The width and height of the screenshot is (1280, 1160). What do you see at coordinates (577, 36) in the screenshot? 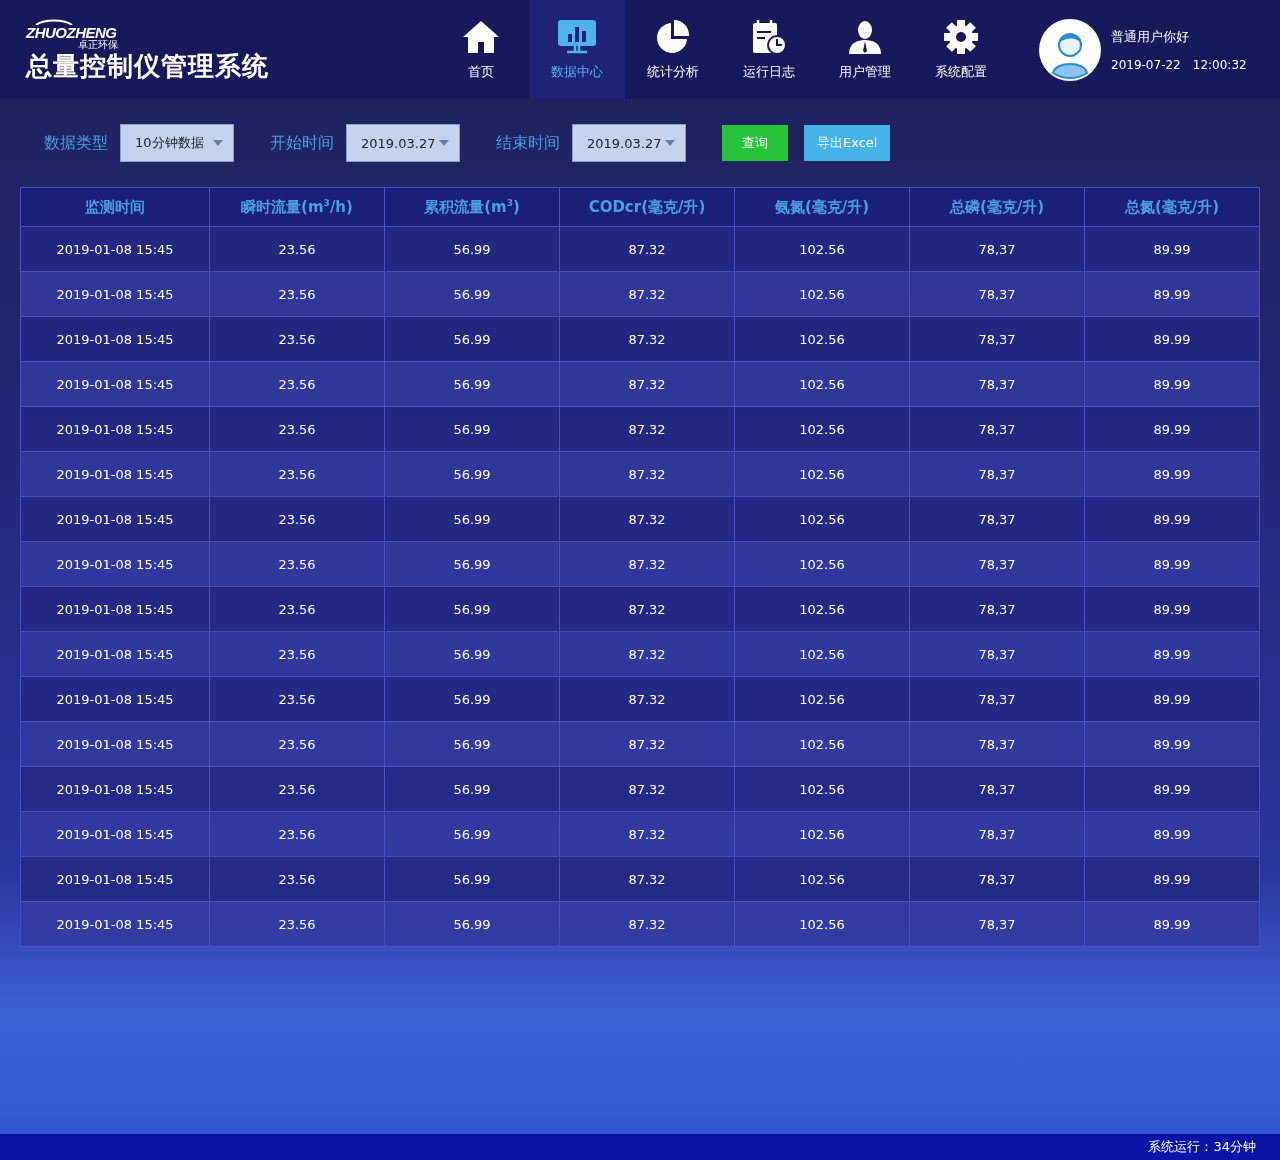
I see `monitor-chart-icon` at bounding box center [577, 36].